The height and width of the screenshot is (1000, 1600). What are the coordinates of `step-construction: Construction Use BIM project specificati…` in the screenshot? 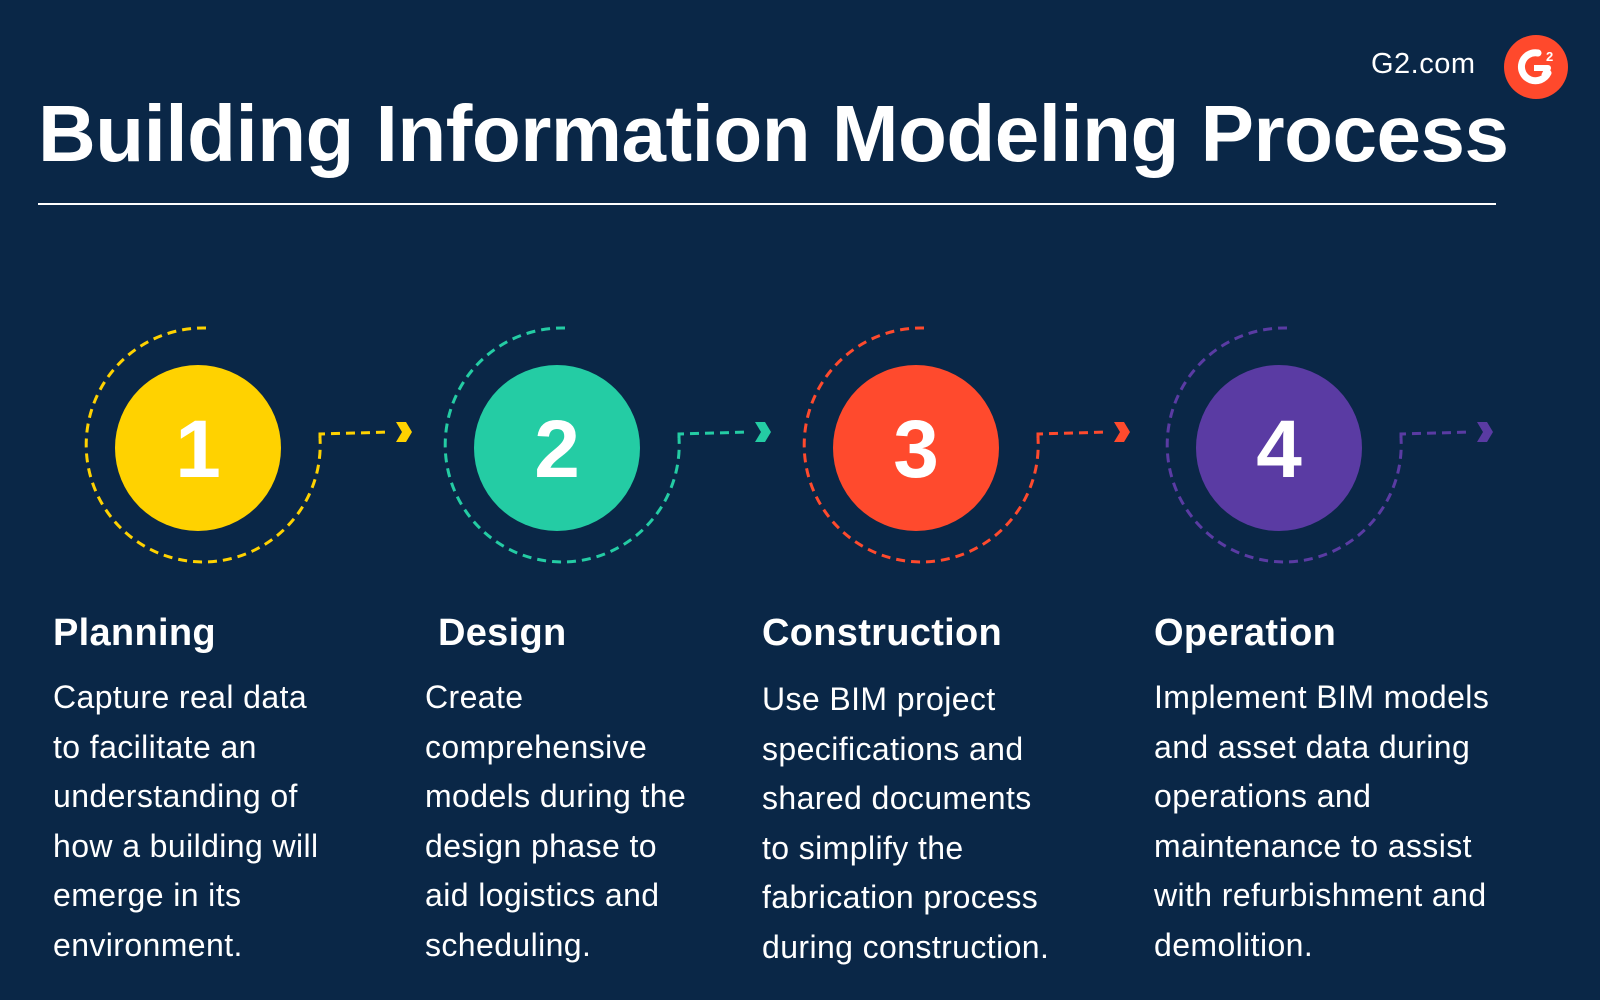 It's located at (942, 792).